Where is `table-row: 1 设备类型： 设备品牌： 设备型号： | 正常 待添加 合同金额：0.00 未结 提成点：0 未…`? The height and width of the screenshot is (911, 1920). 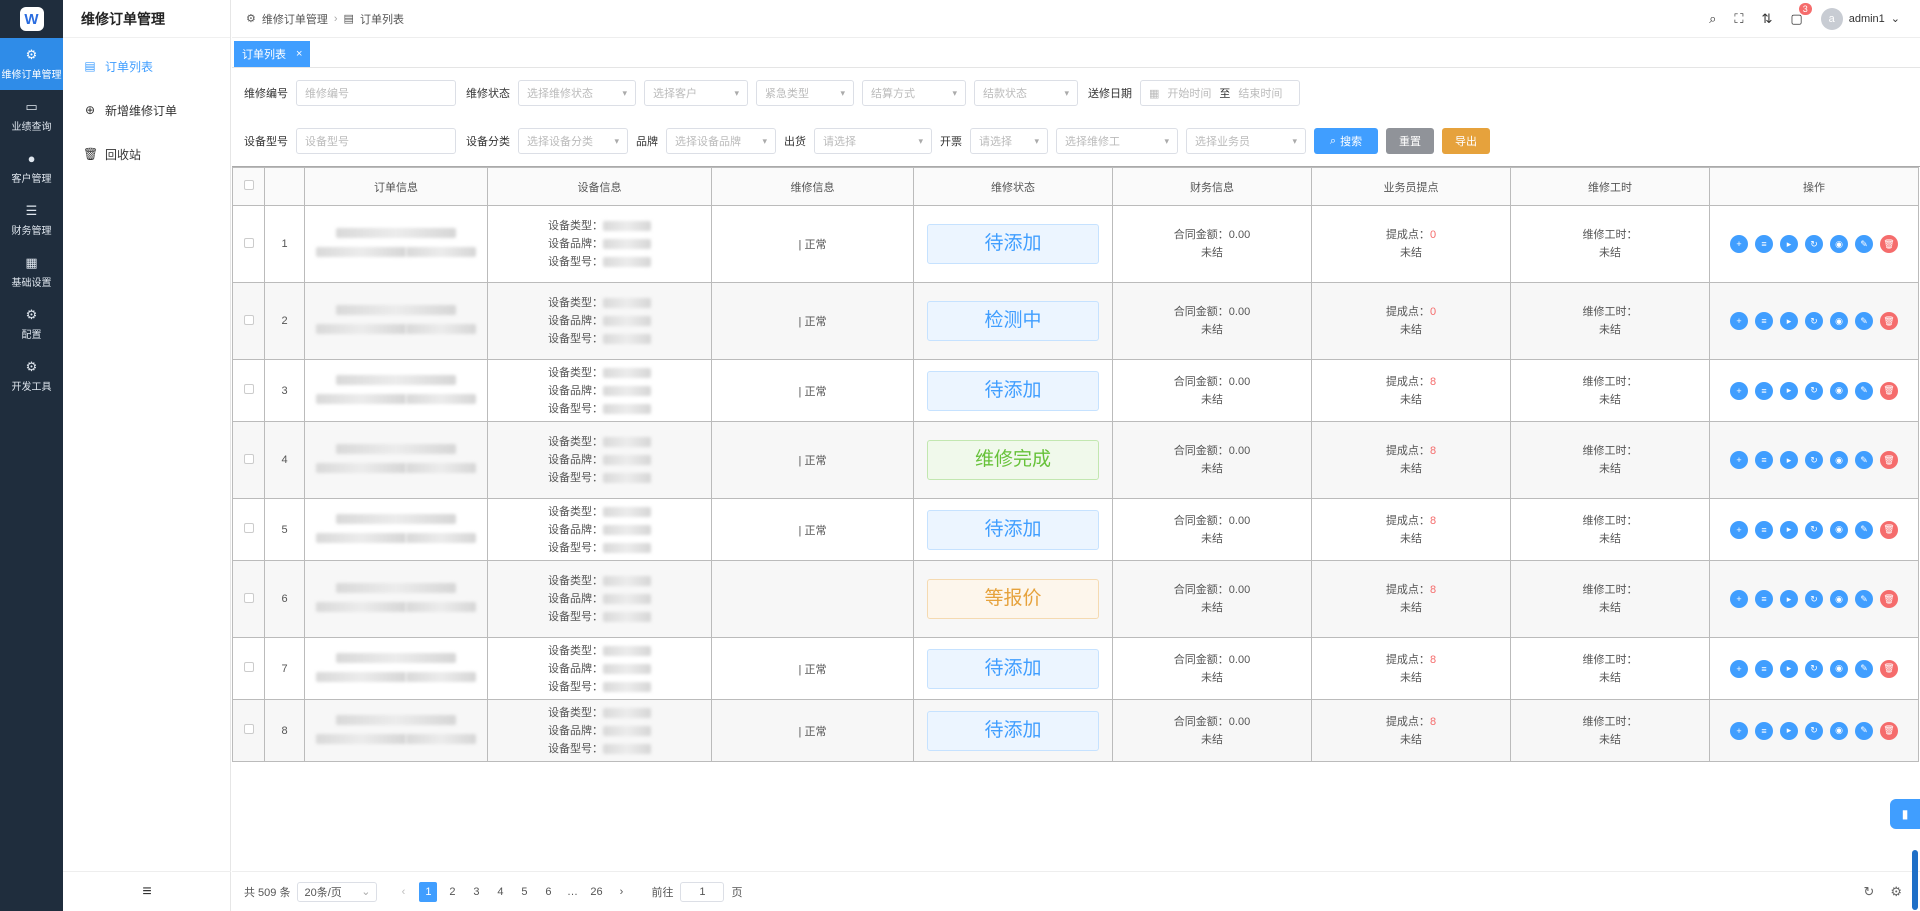 table-row: 1 设备类型： 设备品牌： 设备型号： | 正常 待添加 合同金额：0.00 未结 提成点：0 未… is located at coordinates (1075, 244).